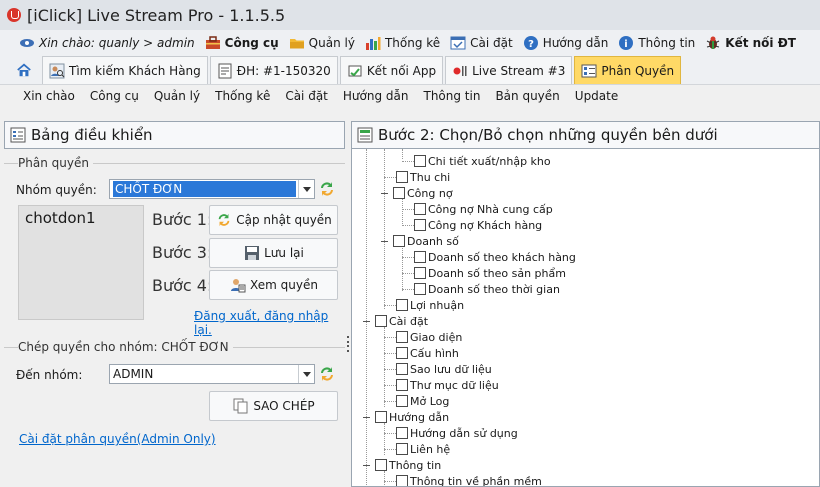 This screenshot has width=820, height=487. I want to click on home-icon, so click(24, 70).